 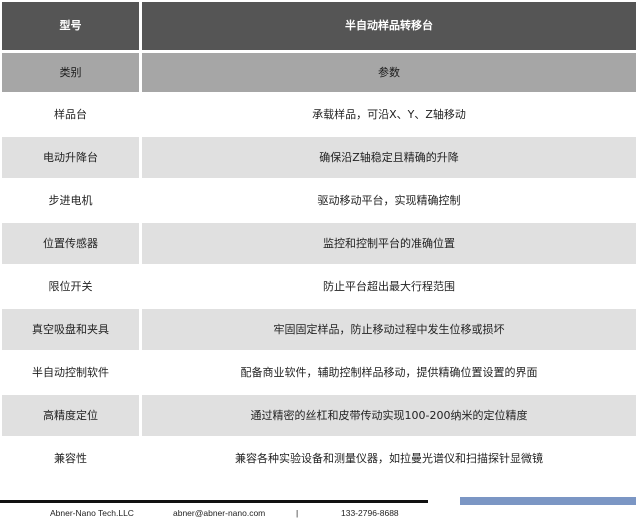 I want to click on table-row: 真空吸盘和夹具 牢固固定样品，防止移动过程中发生位移或损坏, so click(x=319, y=328).